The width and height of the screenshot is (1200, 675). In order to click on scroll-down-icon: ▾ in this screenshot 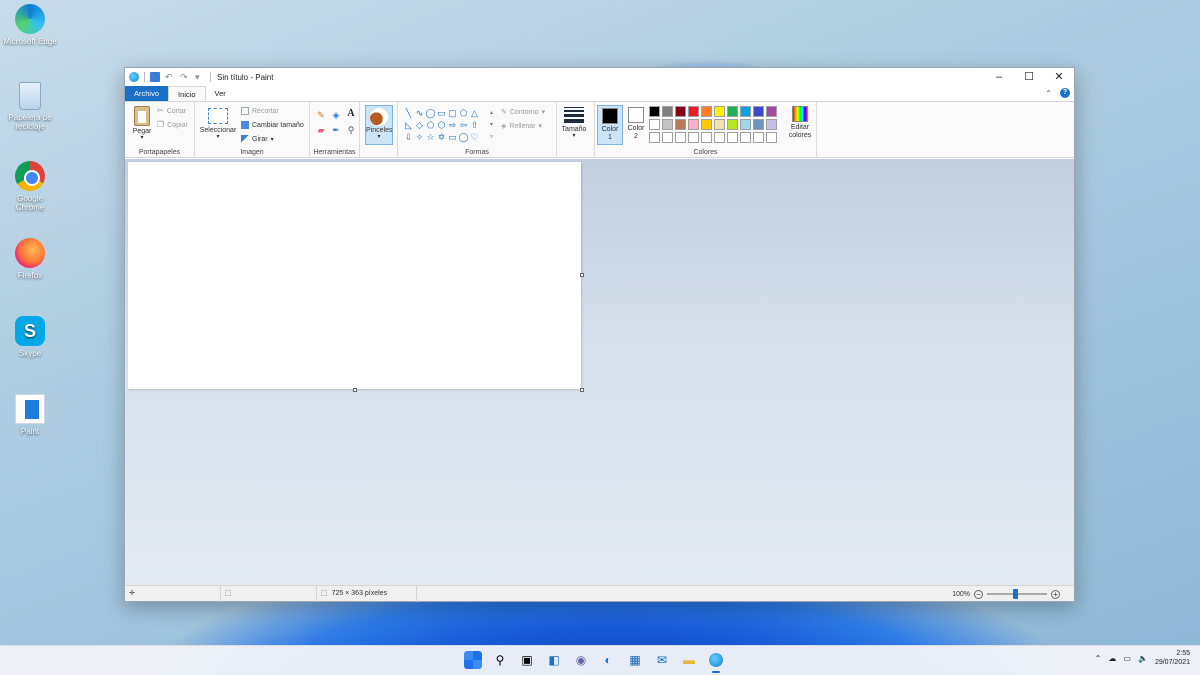, I will do `click(493, 125)`.